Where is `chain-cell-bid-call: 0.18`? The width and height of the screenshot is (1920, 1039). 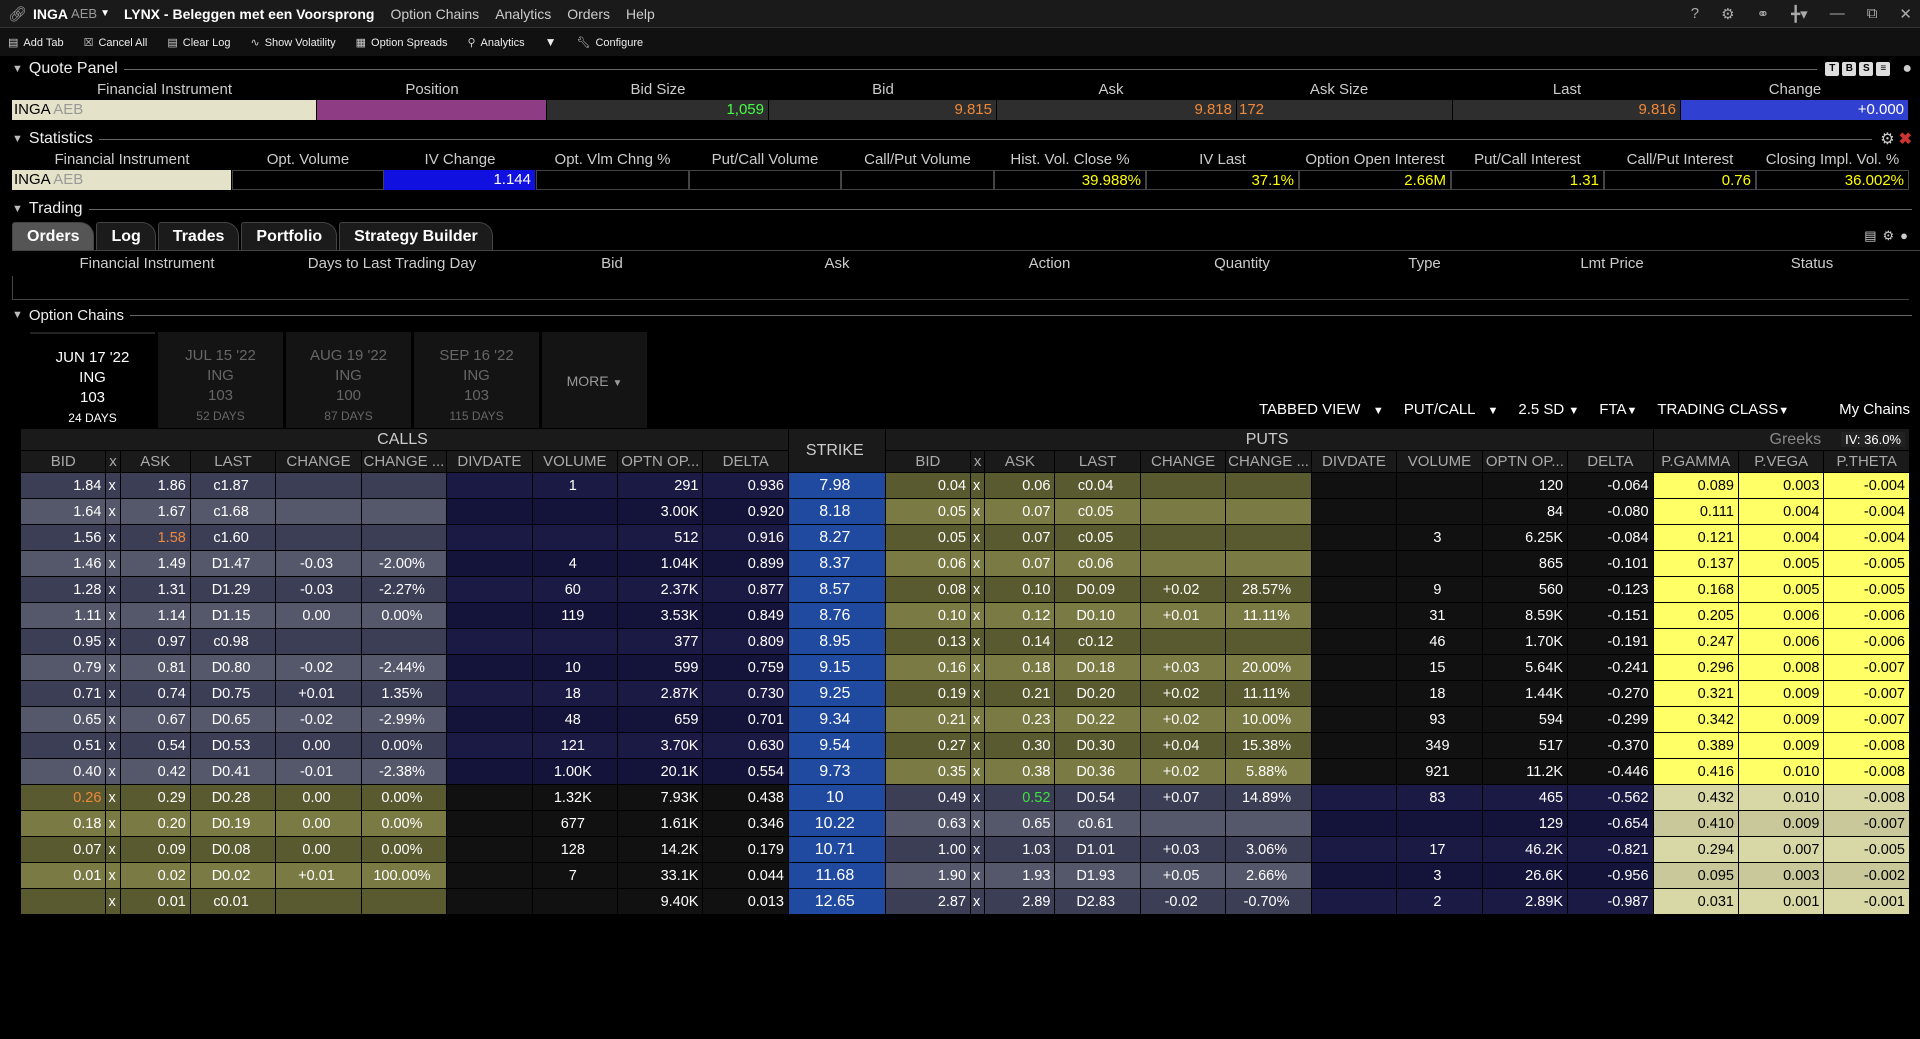
chain-cell-bid-call: 0.18 is located at coordinates (63, 823).